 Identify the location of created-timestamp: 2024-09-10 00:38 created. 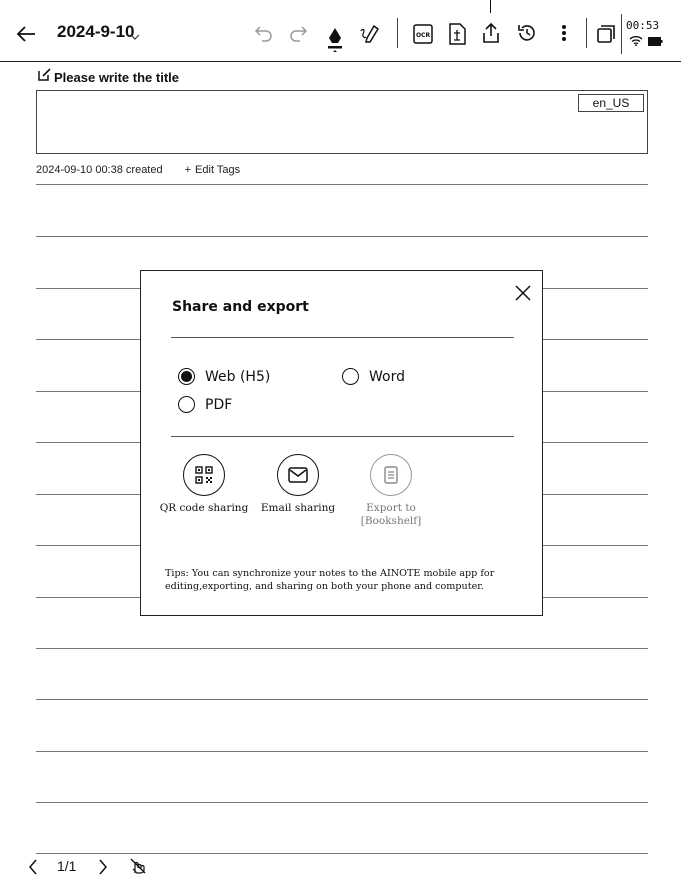
(99, 170).